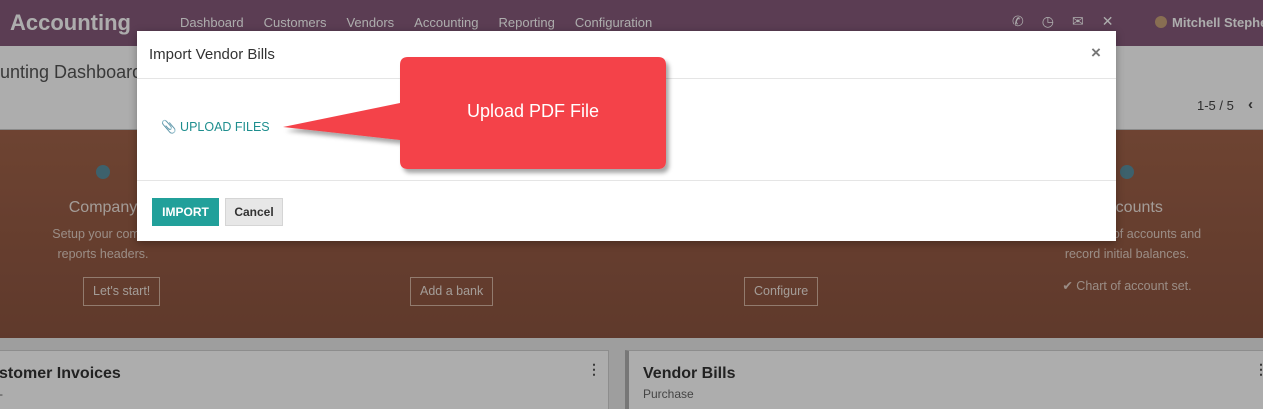 The height and width of the screenshot is (409, 1263). What do you see at coordinates (1096, 53) in the screenshot?
I see `close-icon: ×` at bounding box center [1096, 53].